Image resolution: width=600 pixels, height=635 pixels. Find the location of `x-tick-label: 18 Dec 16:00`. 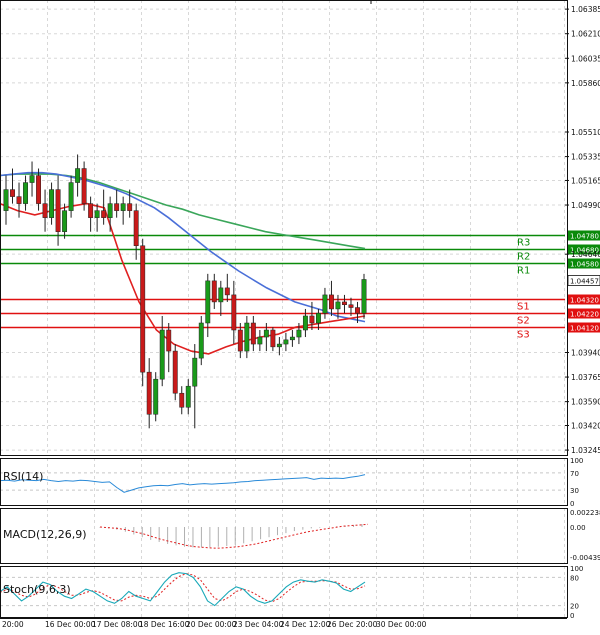

x-tick-label: 18 Dec 16:00 is located at coordinates (164, 624).